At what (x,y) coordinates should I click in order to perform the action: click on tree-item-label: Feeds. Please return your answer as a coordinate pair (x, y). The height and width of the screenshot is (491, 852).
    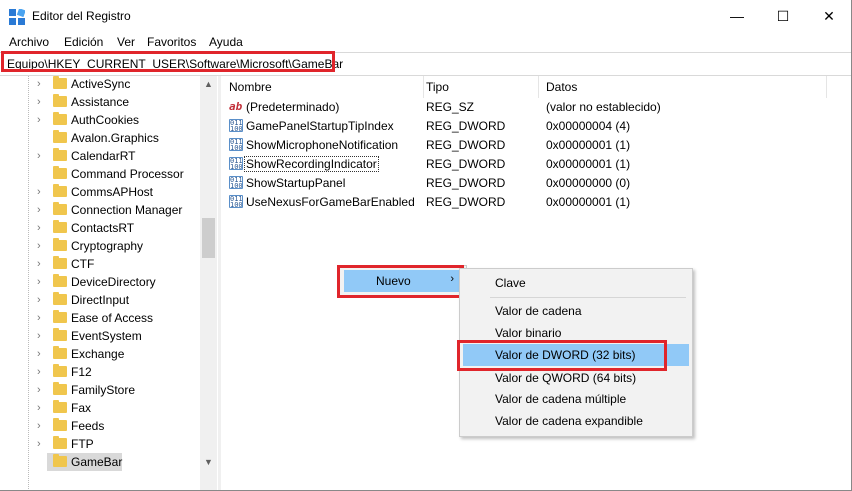
    Looking at the image, I should click on (88, 426).